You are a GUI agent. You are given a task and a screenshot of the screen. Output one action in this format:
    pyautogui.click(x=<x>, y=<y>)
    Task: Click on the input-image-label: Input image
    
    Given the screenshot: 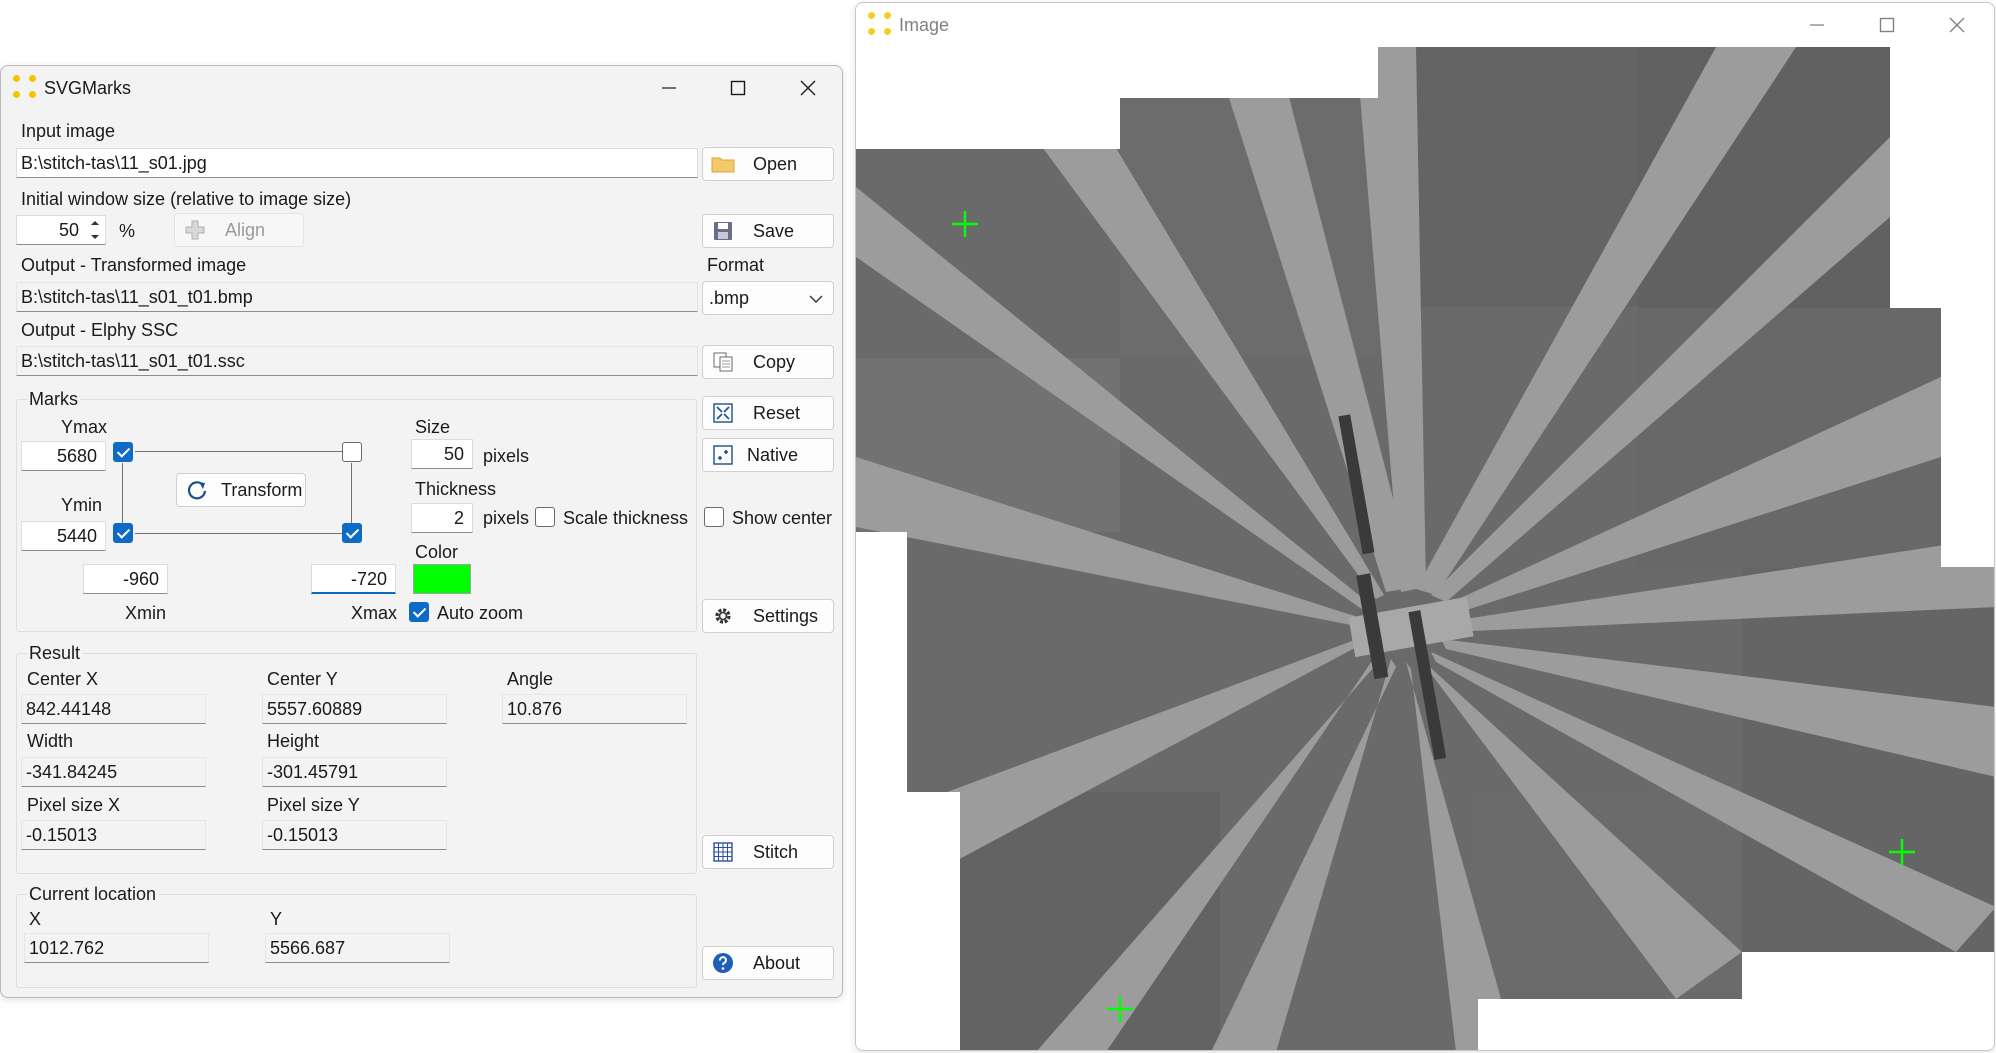 What is the action you would take?
    pyautogui.click(x=68, y=131)
    